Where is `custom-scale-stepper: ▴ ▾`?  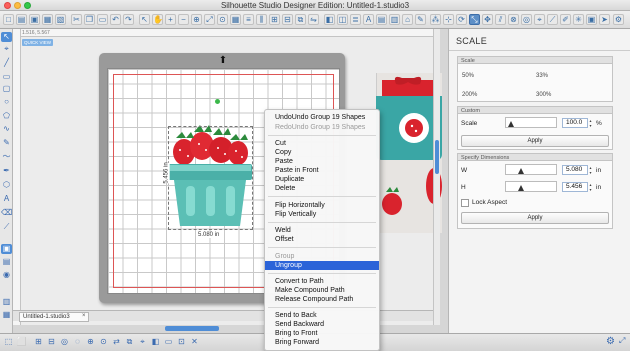
custom-scale-stepper: ▴ ▾ is located at coordinates (590, 123).